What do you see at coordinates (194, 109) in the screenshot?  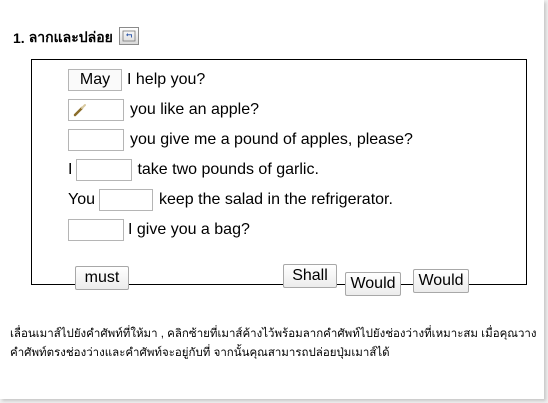 I see `sentence-text: you like an apple?` at bounding box center [194, 109].